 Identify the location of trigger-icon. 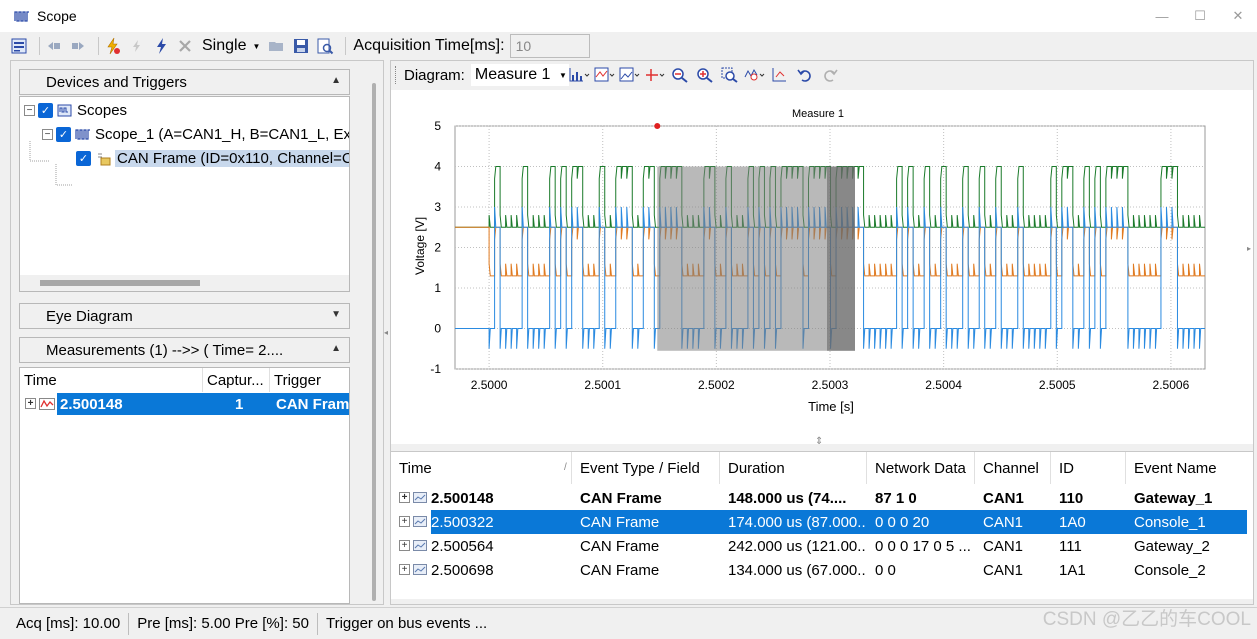
(113, 46).